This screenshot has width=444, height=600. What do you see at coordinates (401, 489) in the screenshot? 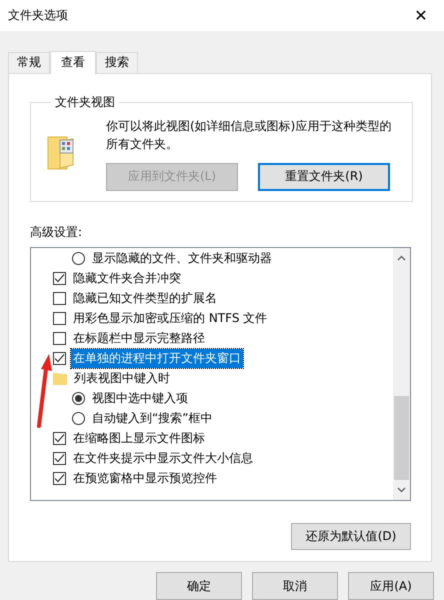
I see `scroll-down-icon` at bounding box center [401, 489].